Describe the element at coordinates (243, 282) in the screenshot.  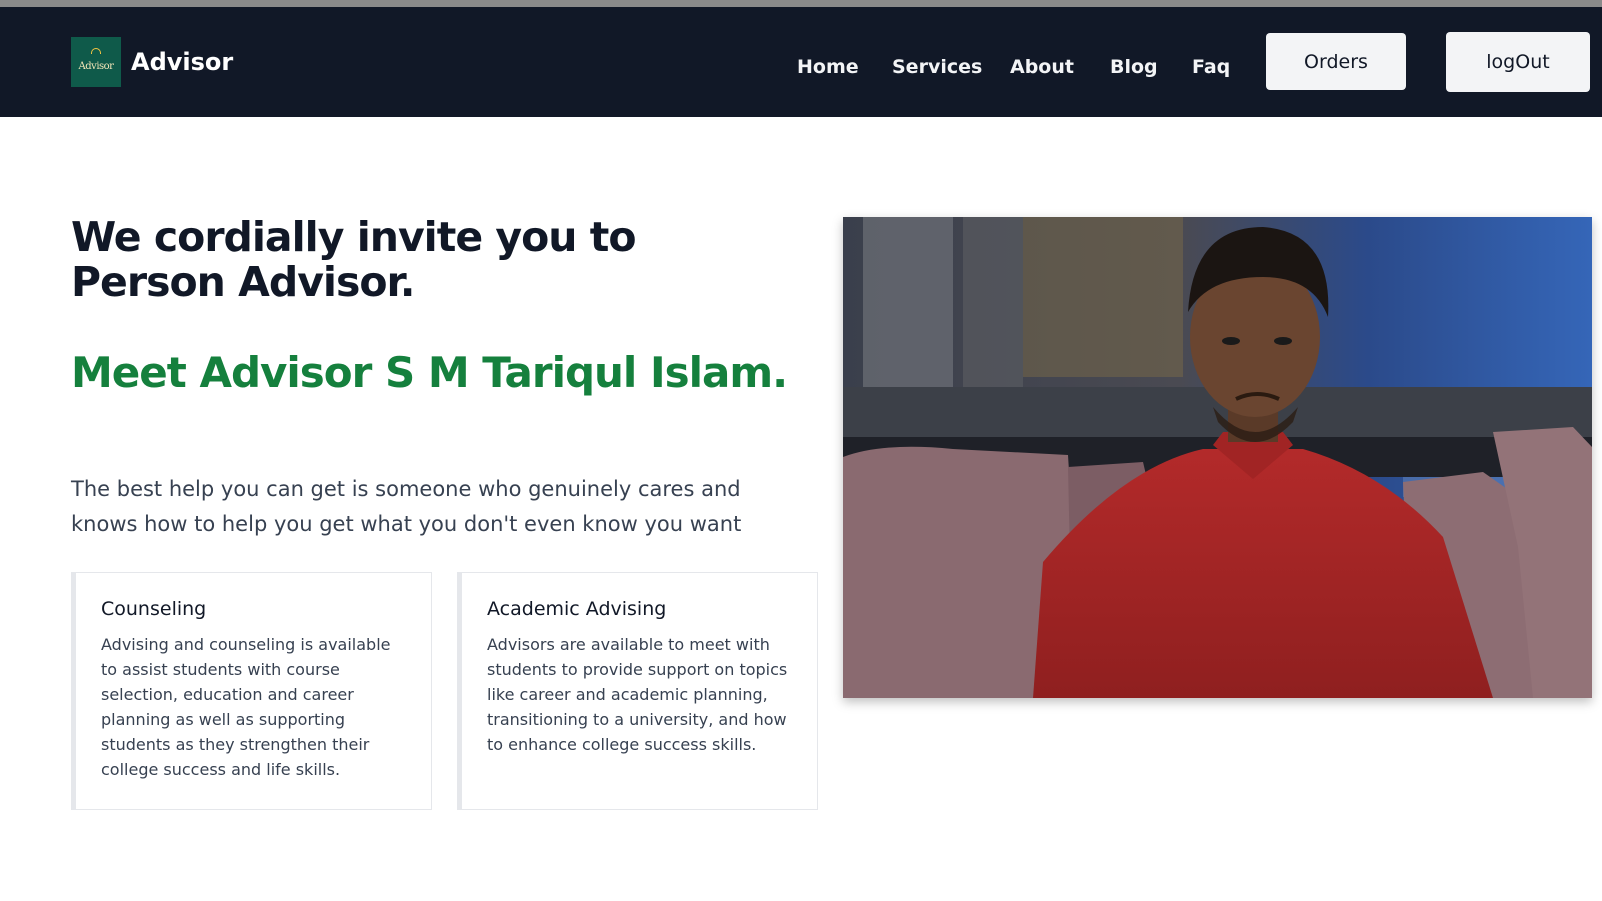
I see `hero-title-line2: Person Advisor.` at that location.